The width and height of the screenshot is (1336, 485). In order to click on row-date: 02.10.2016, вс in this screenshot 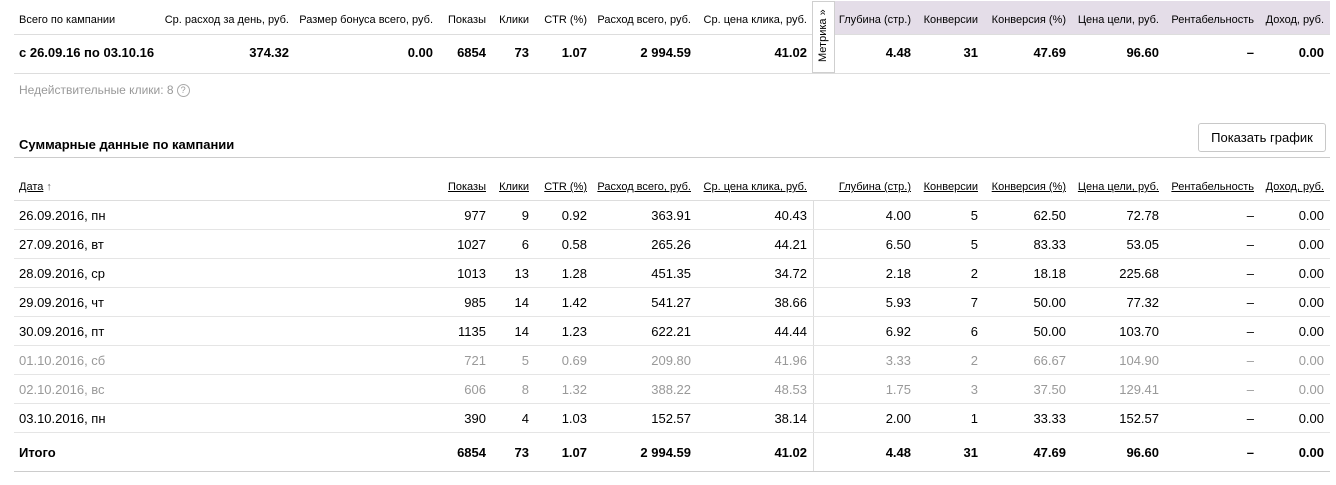, I will do `click(62, 389)`.